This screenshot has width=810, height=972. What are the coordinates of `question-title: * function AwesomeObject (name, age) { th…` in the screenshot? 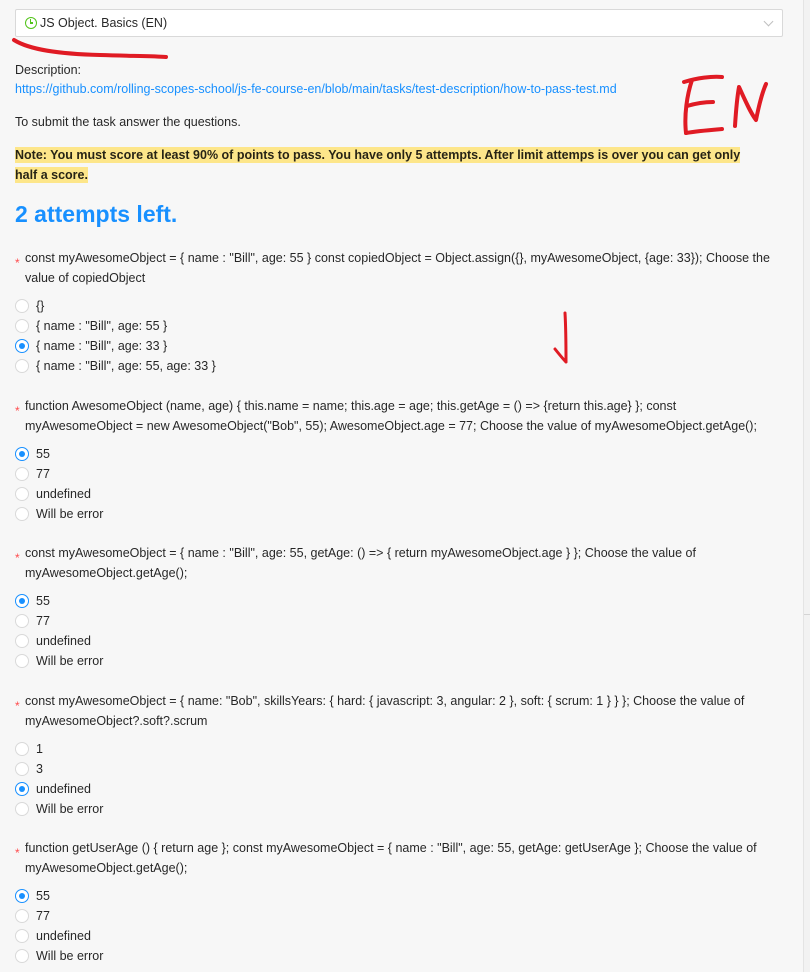 It's located at (392, 416).